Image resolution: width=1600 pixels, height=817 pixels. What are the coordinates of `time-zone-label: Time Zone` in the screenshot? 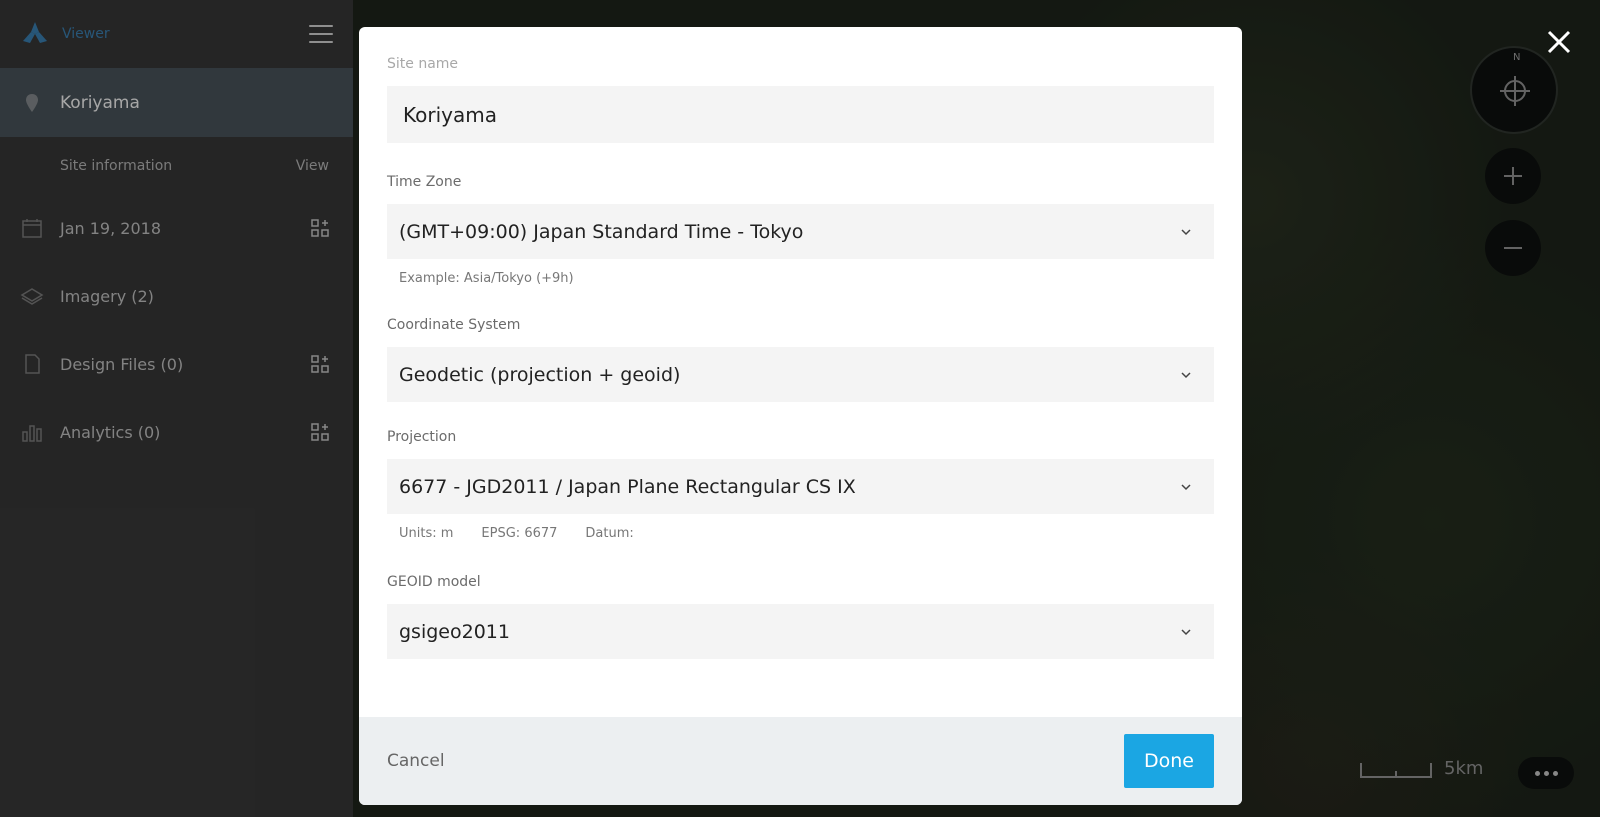 It's located at (424, 182).